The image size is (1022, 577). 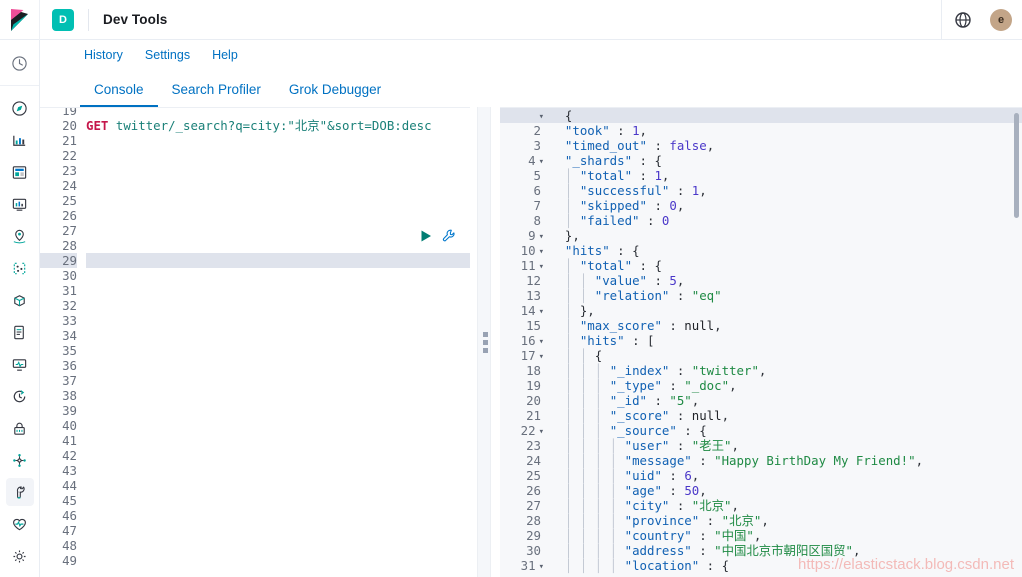 What do you see at coordinates (216, 94) in the screenshot?
I see `tab-search-profiler: Search Profiler` at bounding box center [216, 94].